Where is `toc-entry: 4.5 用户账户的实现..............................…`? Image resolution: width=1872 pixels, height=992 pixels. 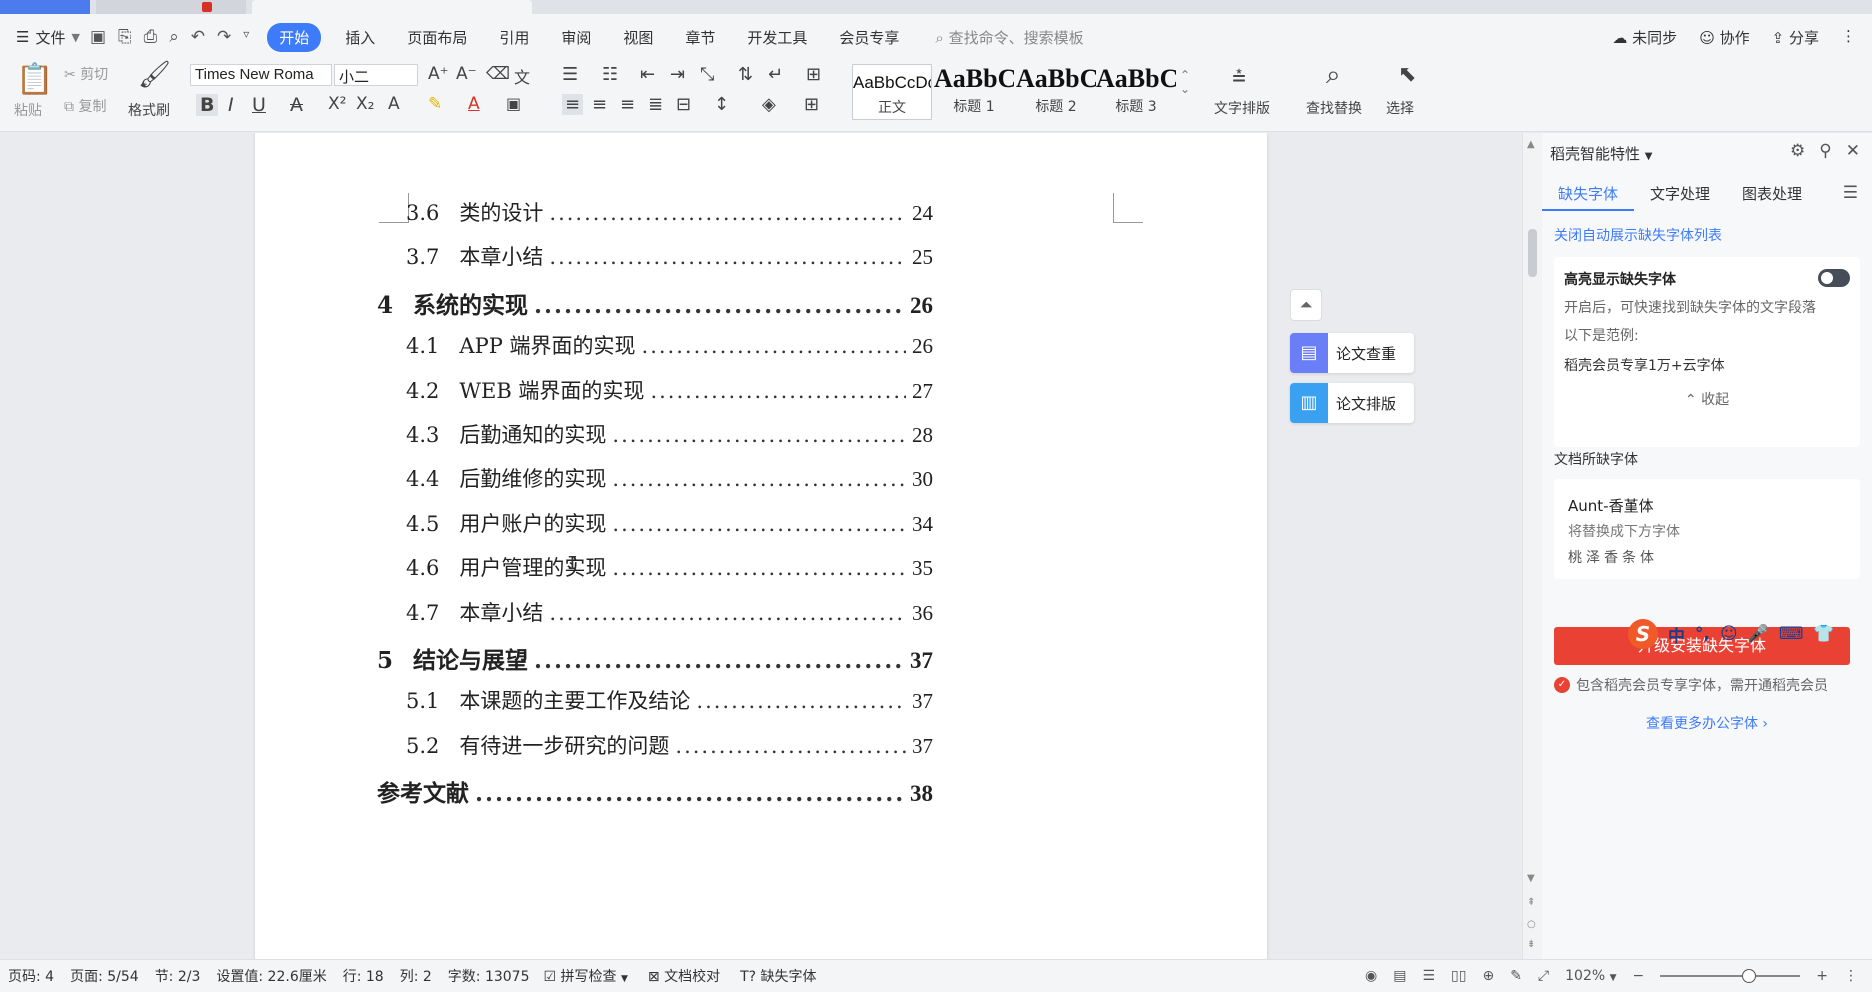
toc-entry: 4.5 用户账户的实现..............................… is located at coordinates (669, 523).